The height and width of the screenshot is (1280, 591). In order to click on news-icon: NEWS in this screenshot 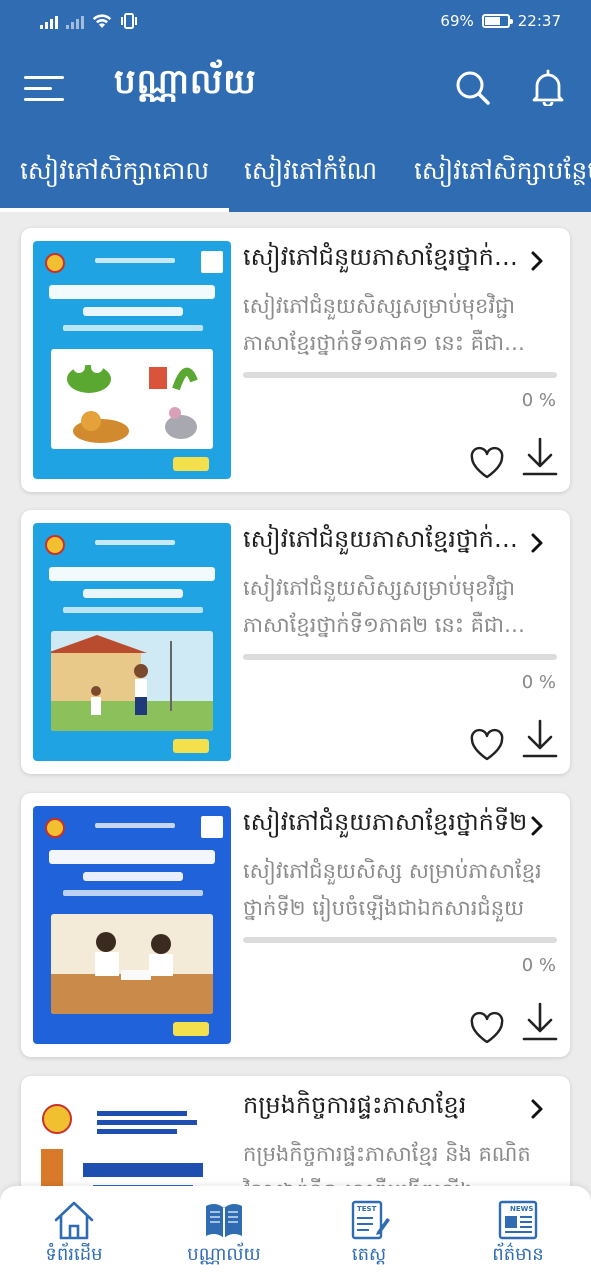, I will do `click(518, 1220)`.